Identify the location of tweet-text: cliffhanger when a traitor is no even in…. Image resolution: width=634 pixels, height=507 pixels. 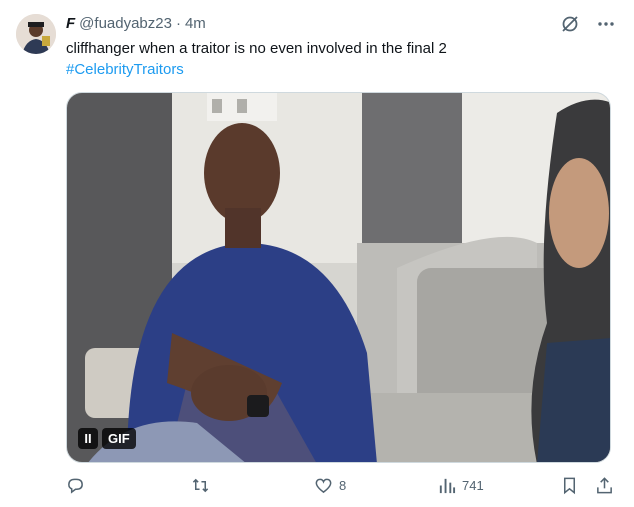
(336, 59).